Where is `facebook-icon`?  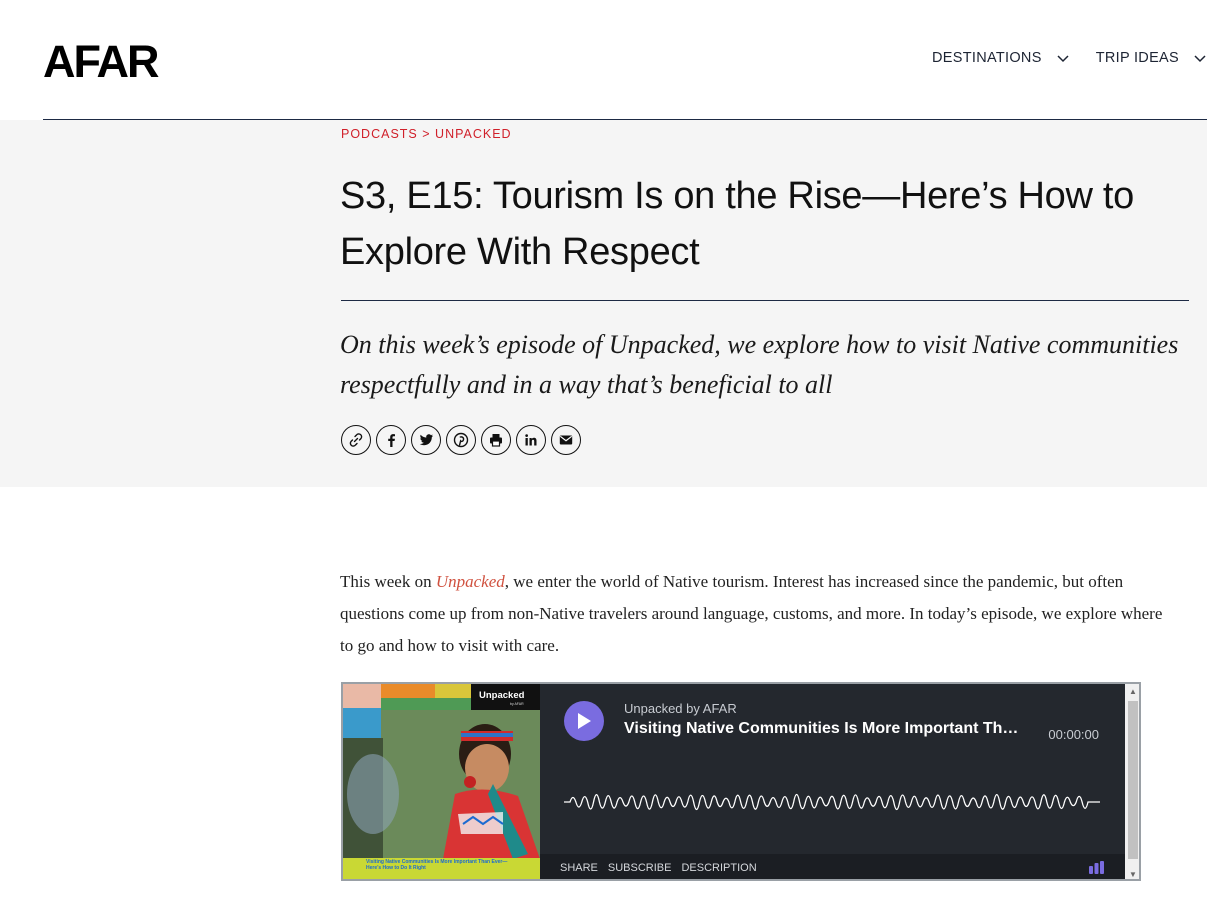
facebook-icon is located at coordinates (391, 440).